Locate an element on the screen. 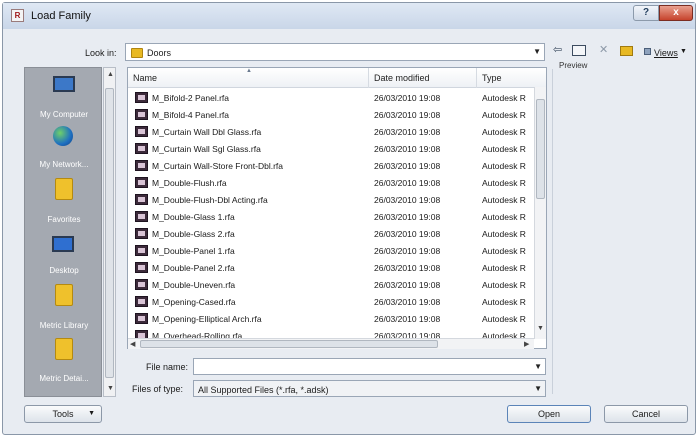  column-date-modified: Date modified is located at coordinates (402, 78).